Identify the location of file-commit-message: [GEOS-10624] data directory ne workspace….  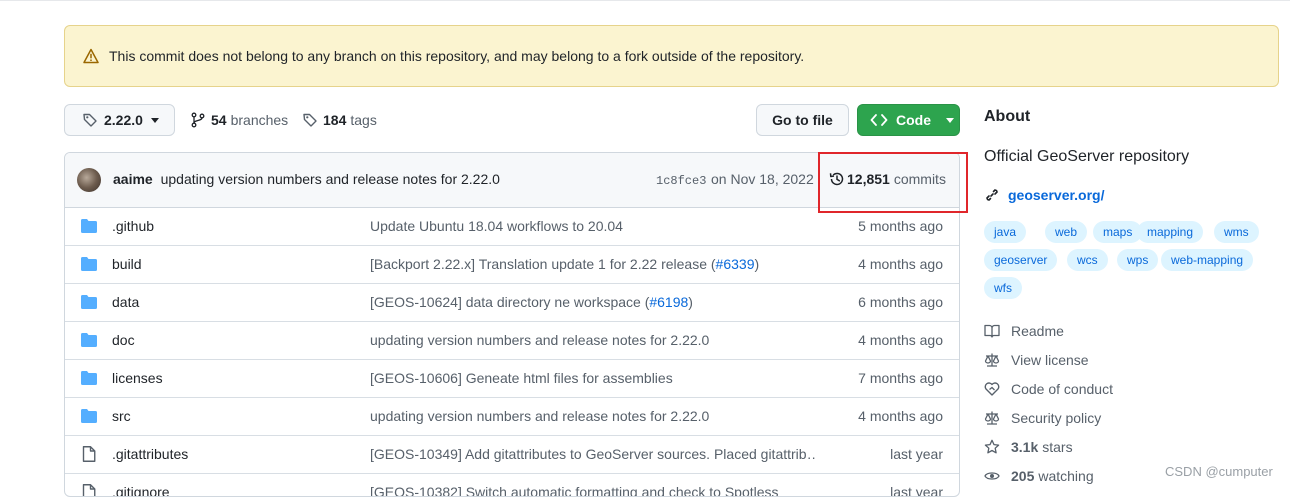
(592, 302).